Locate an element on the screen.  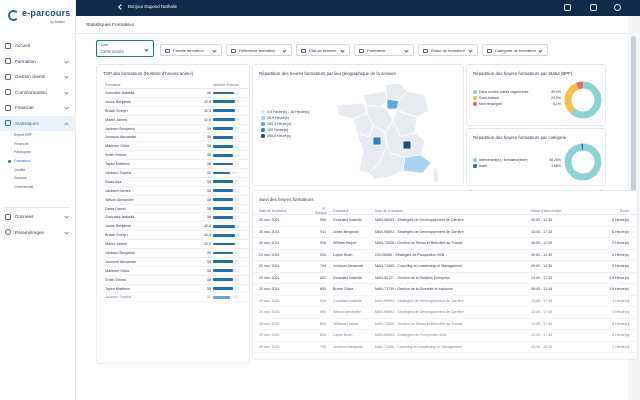
hours-value: 39 is located at coordinates (208, 181).